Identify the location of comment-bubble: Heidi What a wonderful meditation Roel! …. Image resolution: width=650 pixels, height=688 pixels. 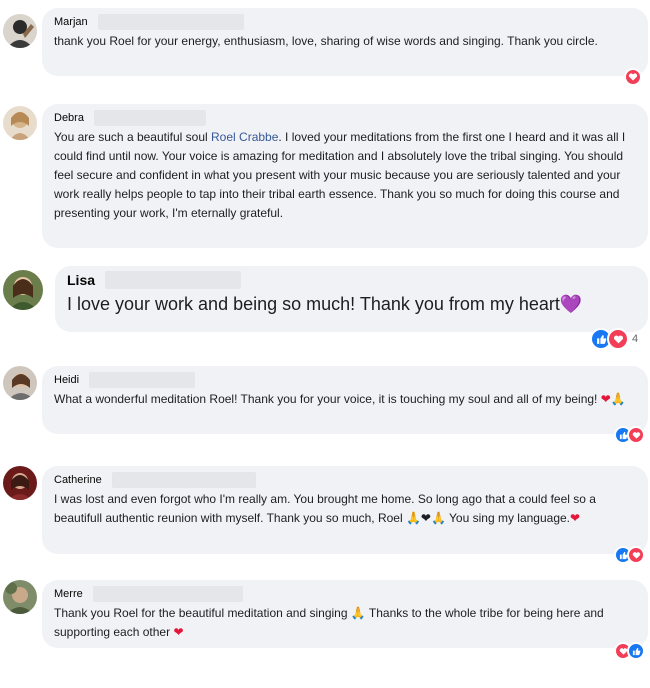
(345, 400).